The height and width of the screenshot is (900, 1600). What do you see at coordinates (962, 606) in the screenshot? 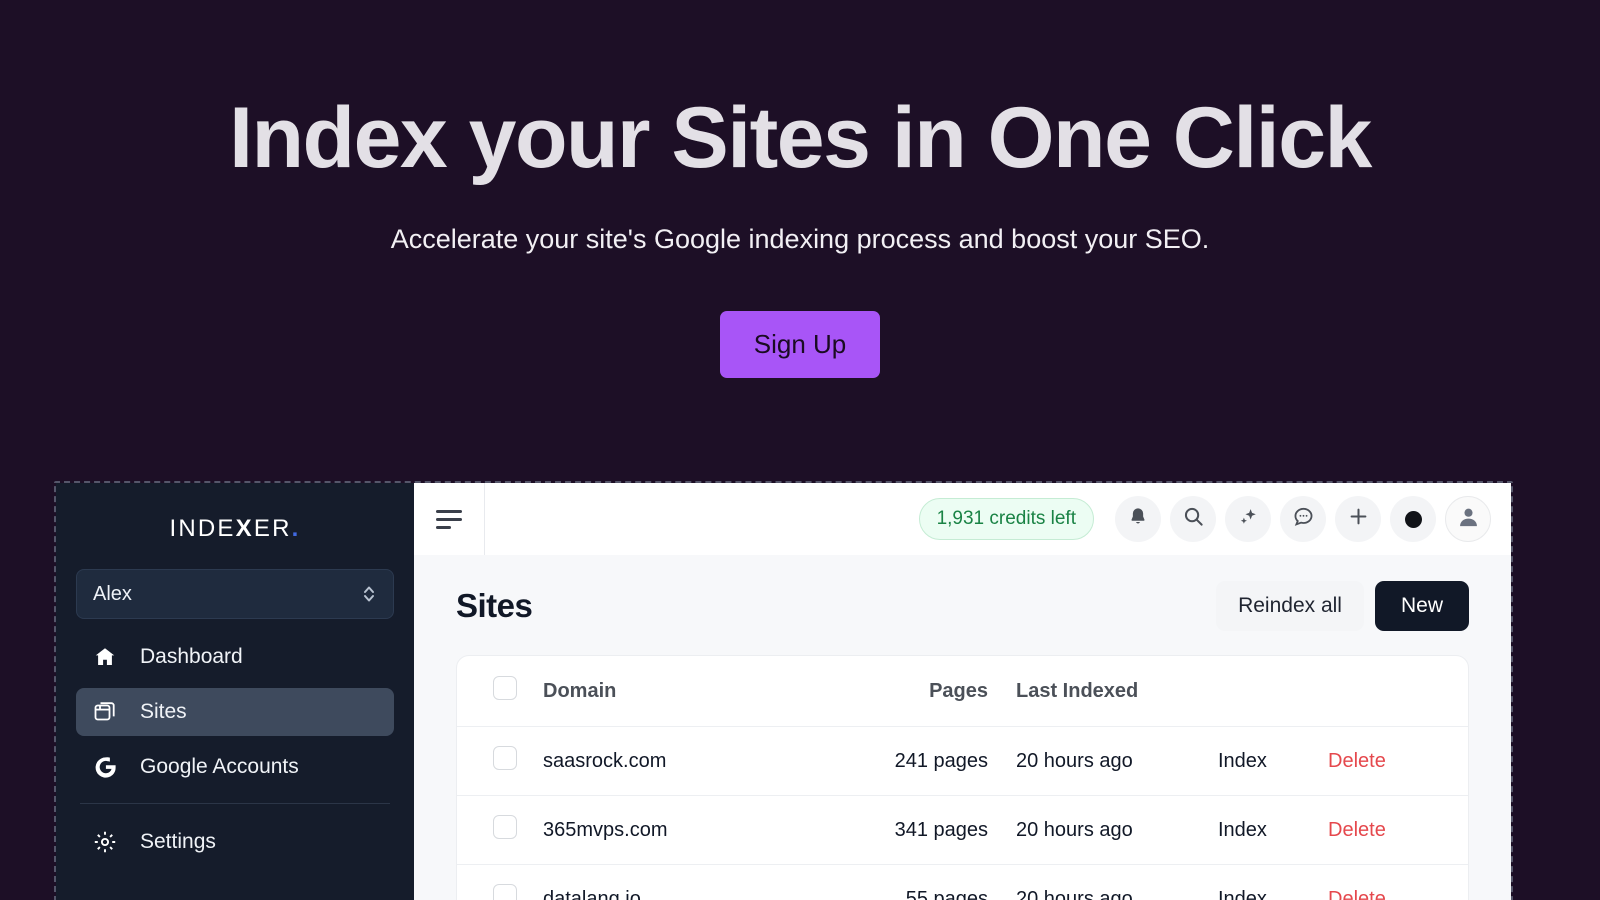
I see `content-header: Sites Reindex all New` at bounding box center [962, 606].